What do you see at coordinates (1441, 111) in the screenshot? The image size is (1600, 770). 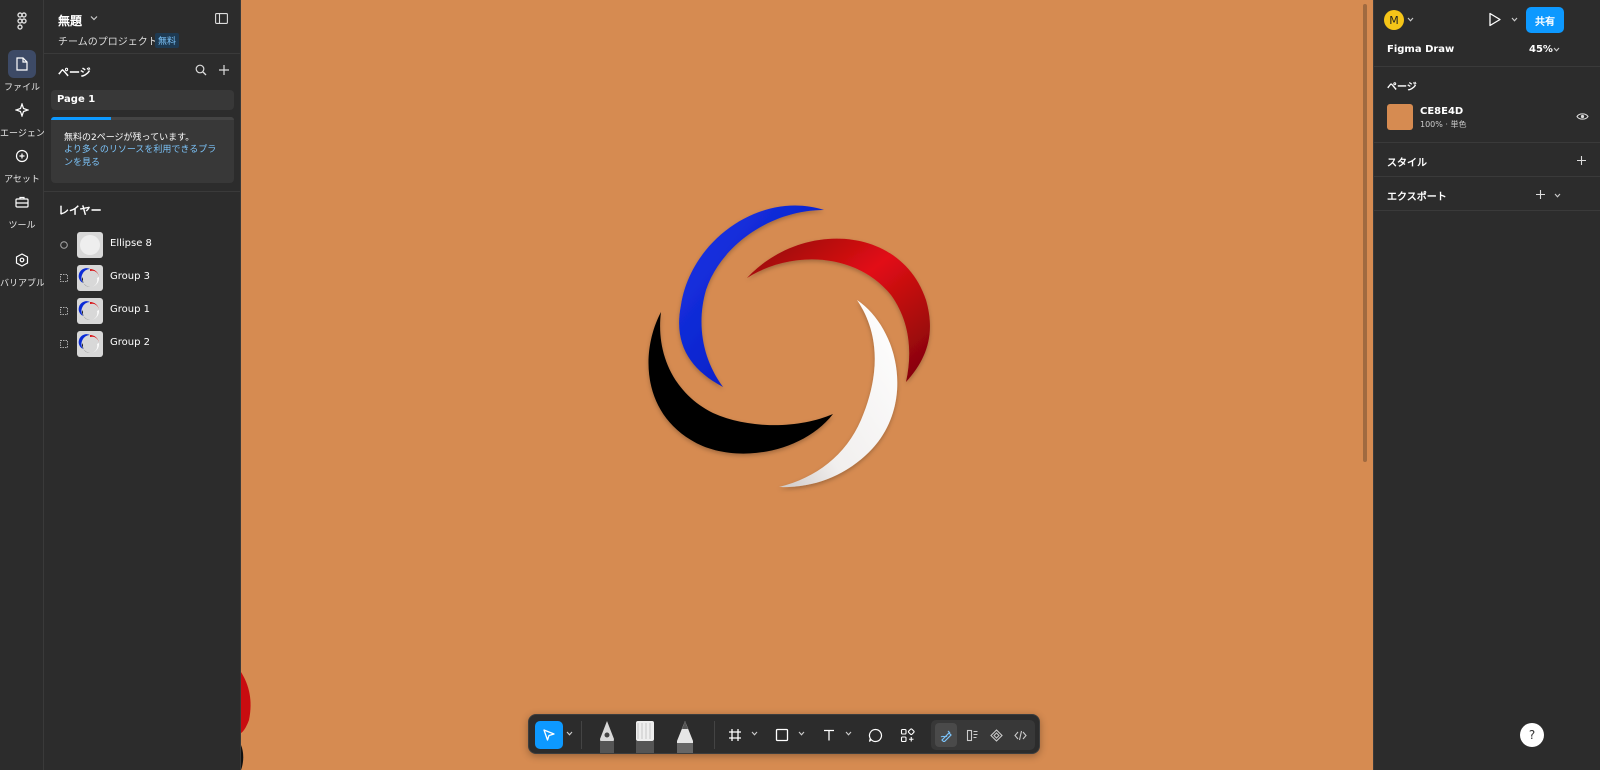 I see `page-fill-hex: CE8E4D` at bounding box center [1441, 111].